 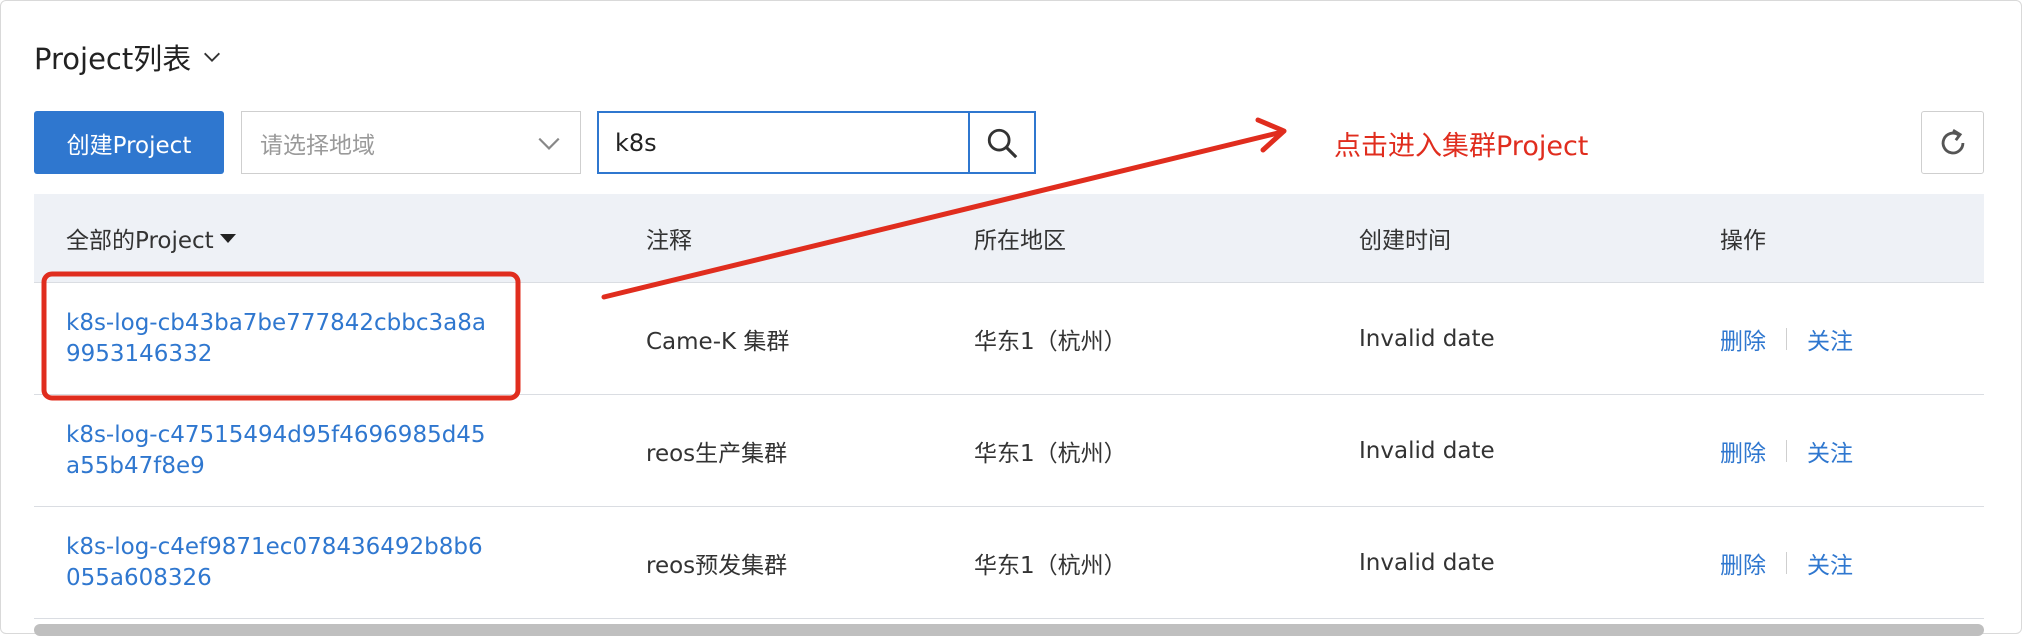 I want to click on search-input, so click(x=783, y=142).